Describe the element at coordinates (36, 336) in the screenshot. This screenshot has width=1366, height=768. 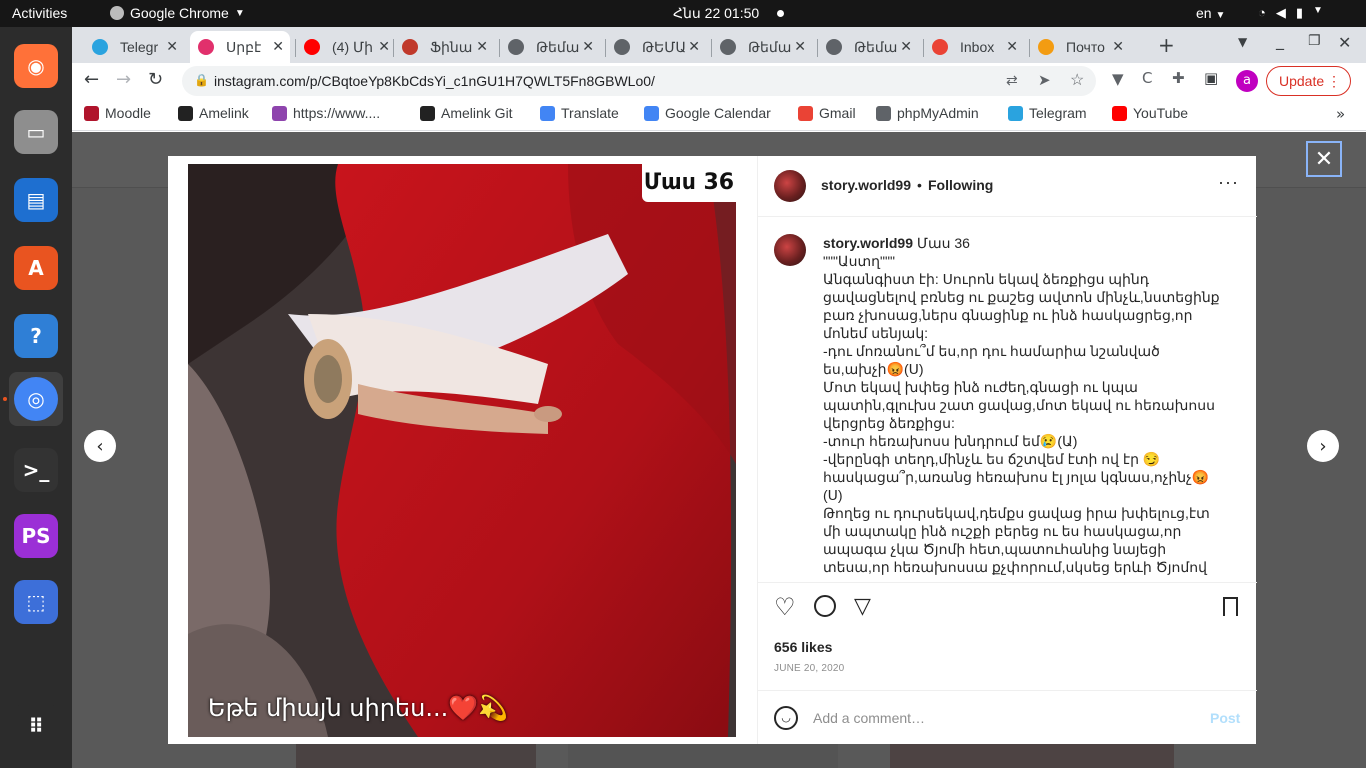
I see `help-icon: ?` at that location.